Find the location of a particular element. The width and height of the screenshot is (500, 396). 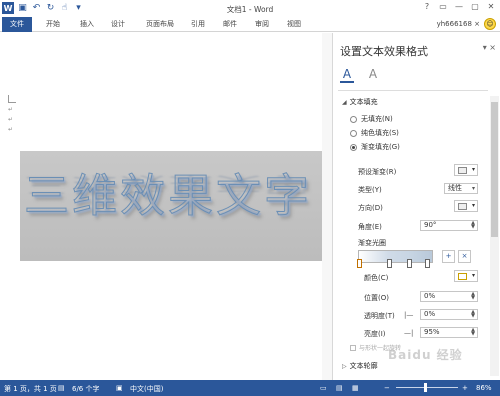

tab-page-layout: 页面布局 is located at coordinates (160, 24).